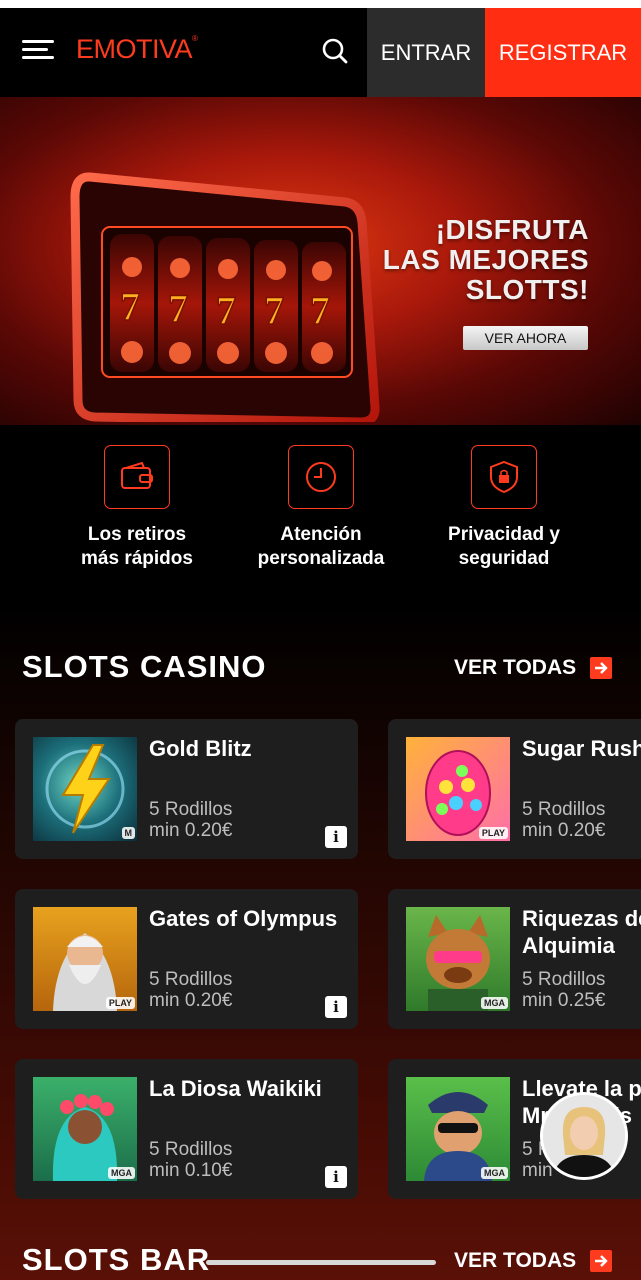  I want to click on shield-lock-icon, so click(504, 477).